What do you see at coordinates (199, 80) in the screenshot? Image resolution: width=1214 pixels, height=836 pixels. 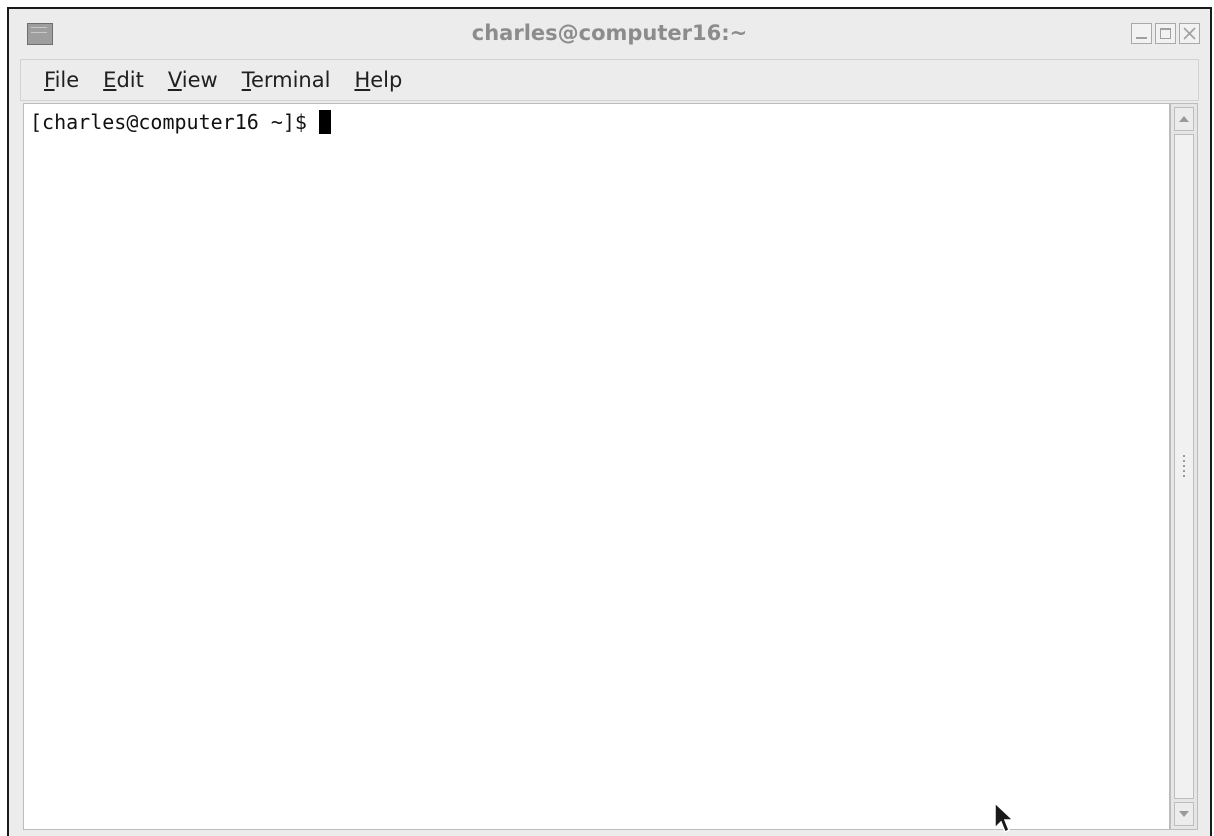 I see `menu-view-label: iew` at bounding box center [199, 80].